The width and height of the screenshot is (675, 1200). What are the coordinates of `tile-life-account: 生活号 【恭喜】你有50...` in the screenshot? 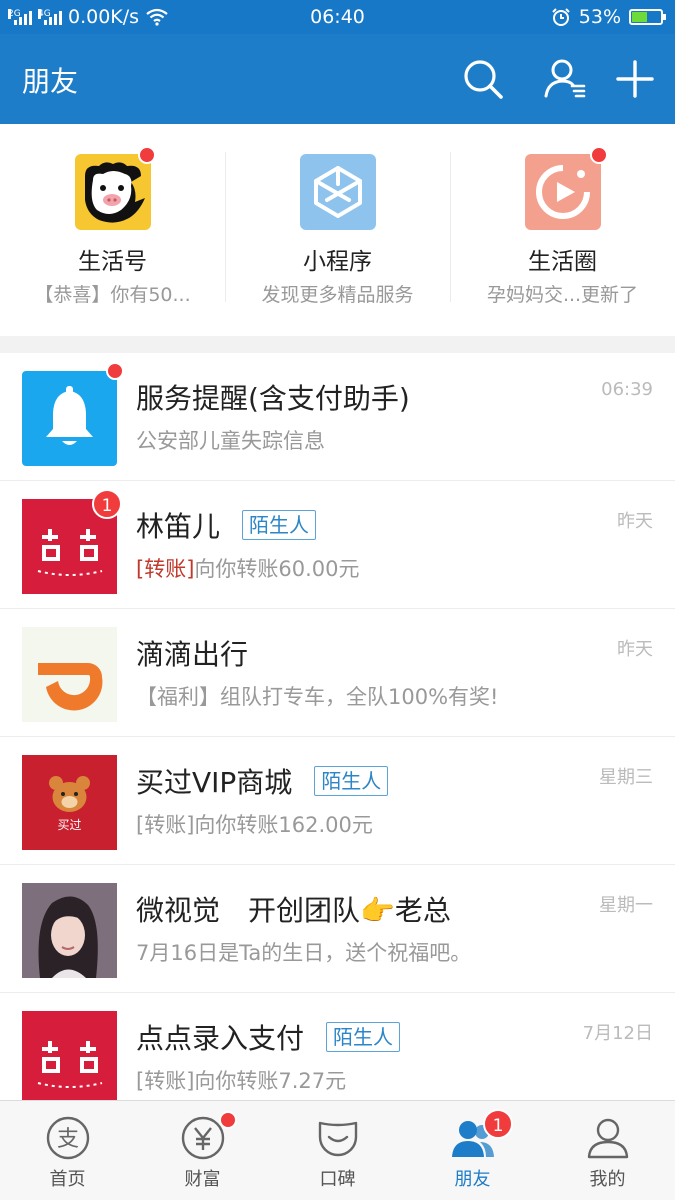 It's located at (112, 230).